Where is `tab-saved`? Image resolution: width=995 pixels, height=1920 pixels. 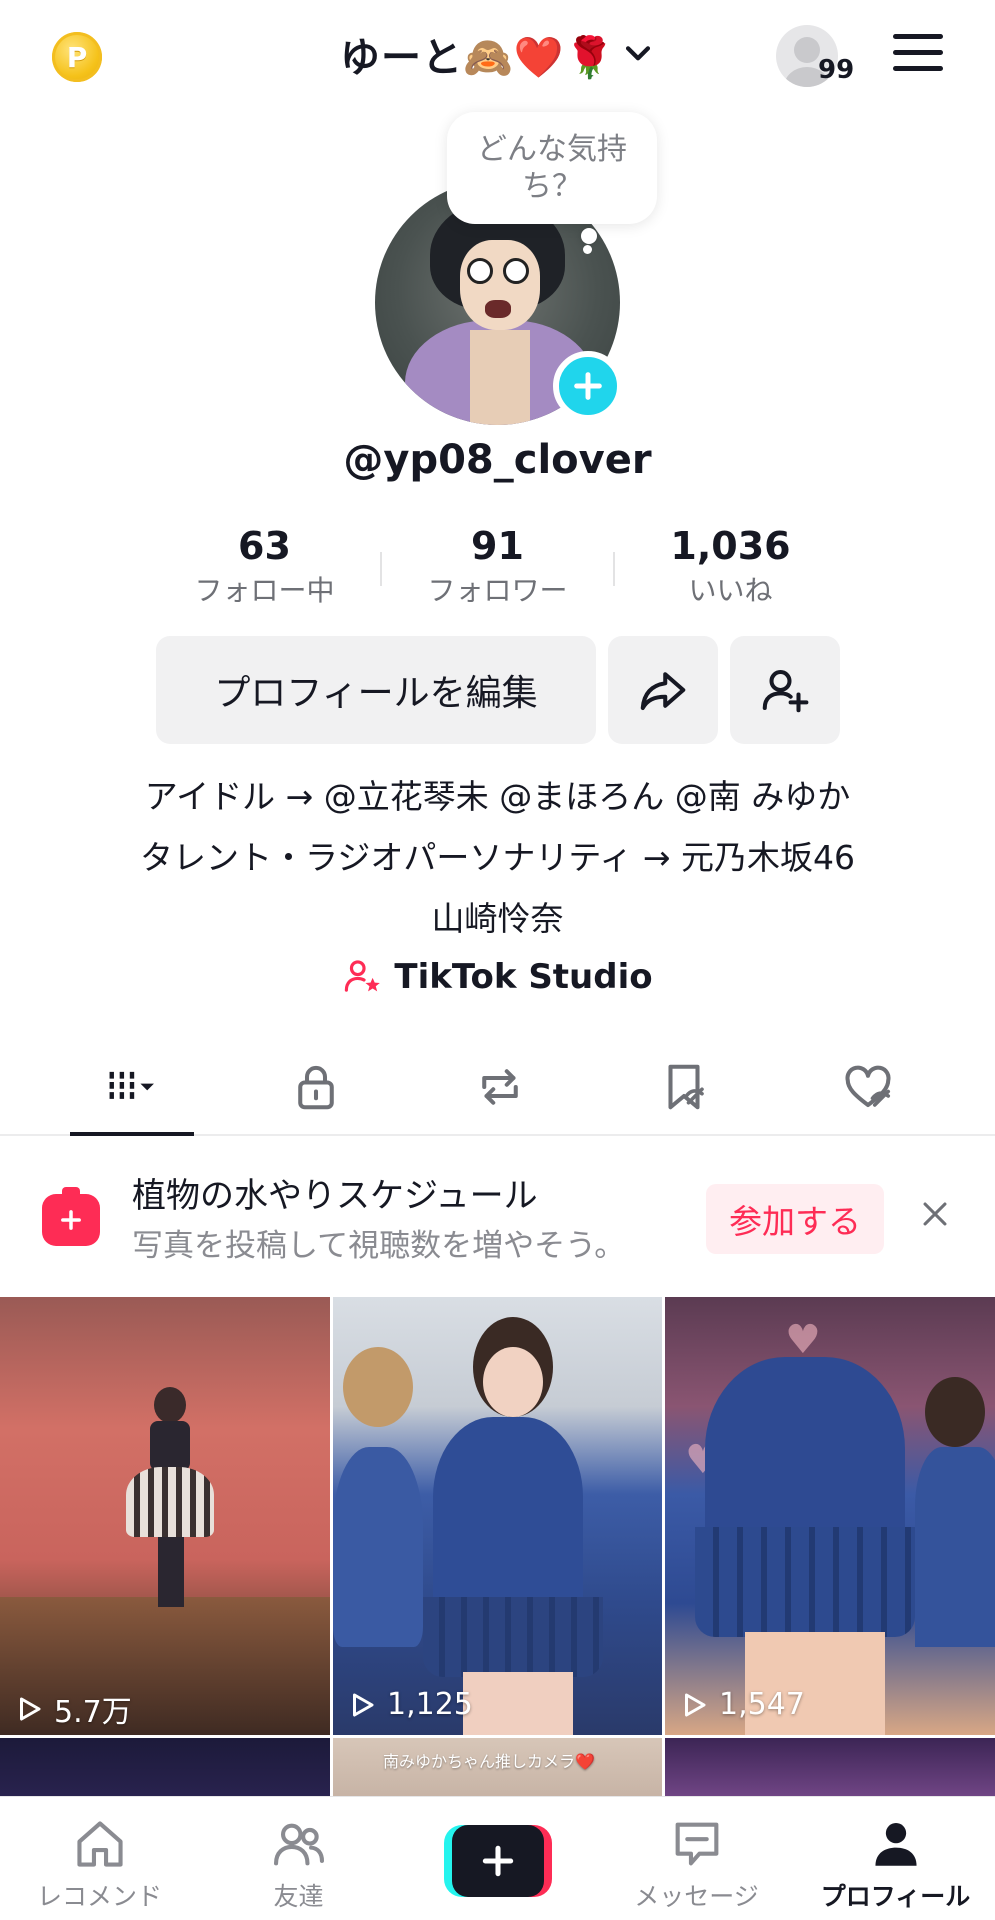 tab-saved is located at coordinates (684, 1087).